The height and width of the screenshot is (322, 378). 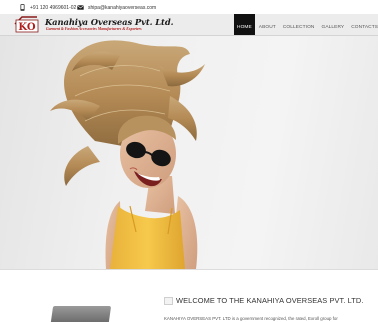 I want to click on nav-gallery: GALLERY, so click(x=332, y=24).